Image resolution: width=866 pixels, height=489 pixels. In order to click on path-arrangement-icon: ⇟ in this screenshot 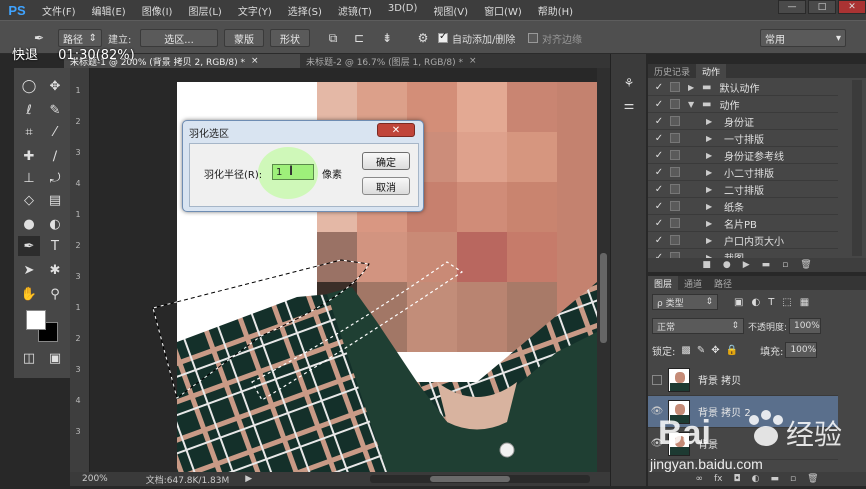, I will do `click(387, 38)`.